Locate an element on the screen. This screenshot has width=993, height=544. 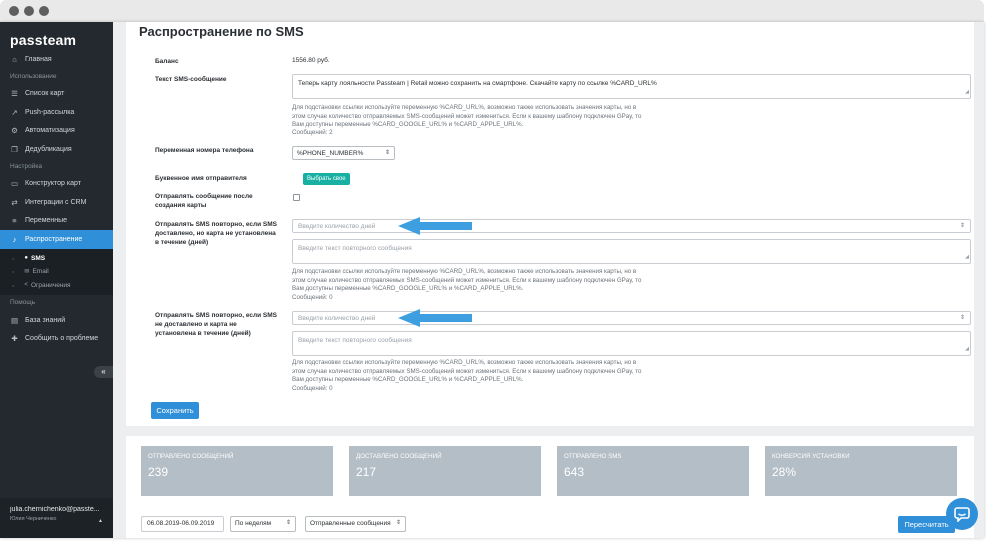
save-button: Сохранить is located at coordinates (175, 410).